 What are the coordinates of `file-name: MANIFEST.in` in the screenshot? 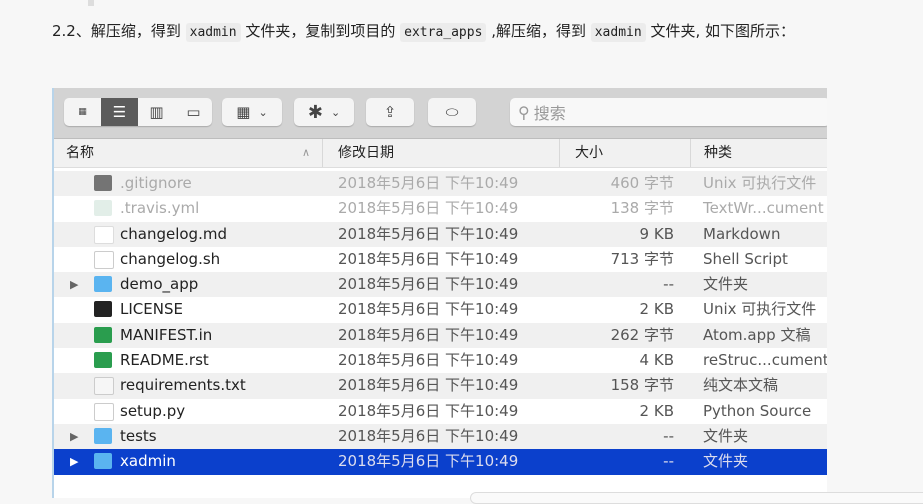 It's located at (166, 334).